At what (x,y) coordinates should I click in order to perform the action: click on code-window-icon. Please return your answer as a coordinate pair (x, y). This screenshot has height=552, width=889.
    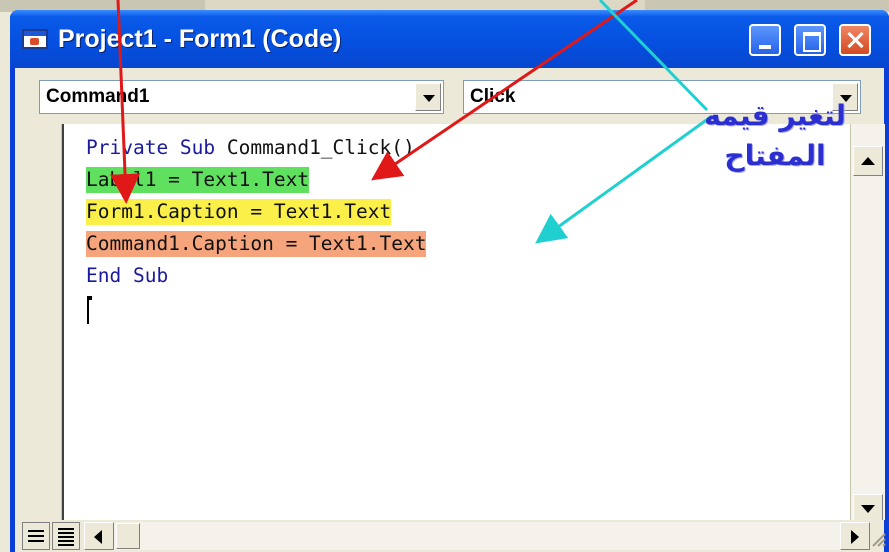
    Looking at the image, I should click on (35, 39).